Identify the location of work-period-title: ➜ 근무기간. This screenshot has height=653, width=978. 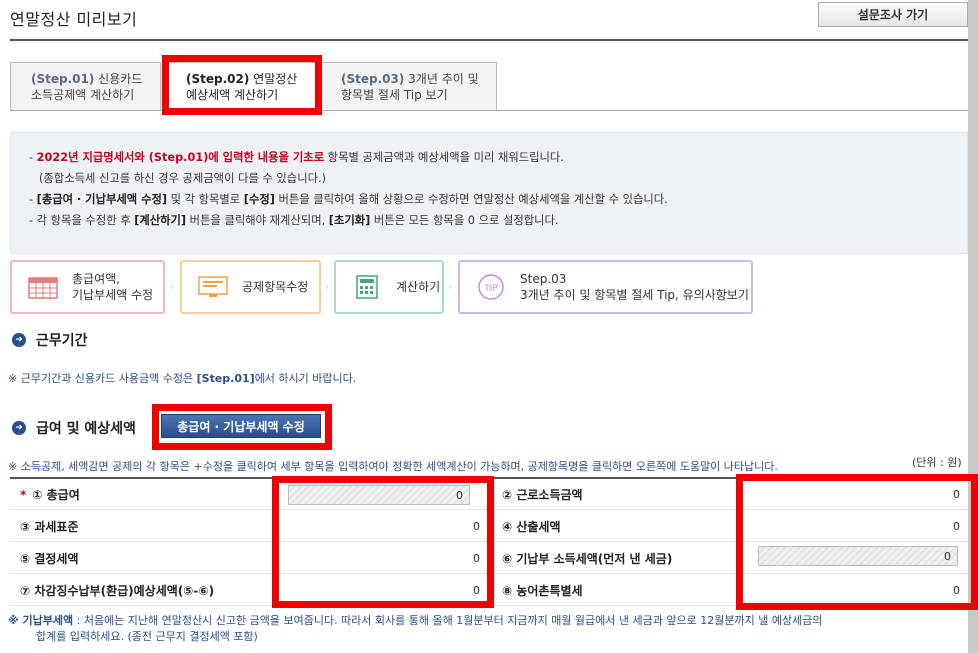
(50, 340).